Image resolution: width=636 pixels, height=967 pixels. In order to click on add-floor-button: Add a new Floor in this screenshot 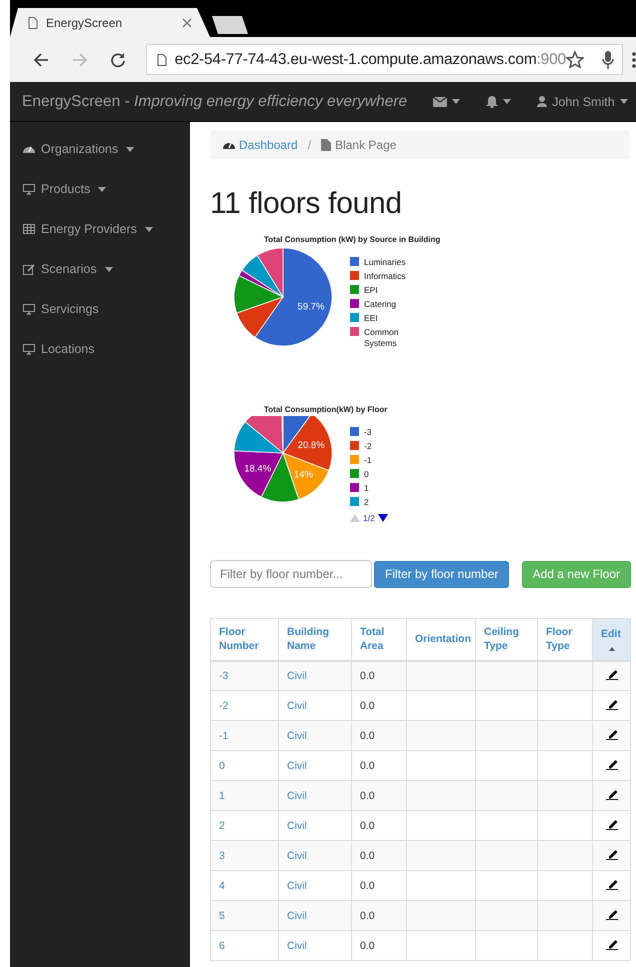, I will do `click(576, 574)`.